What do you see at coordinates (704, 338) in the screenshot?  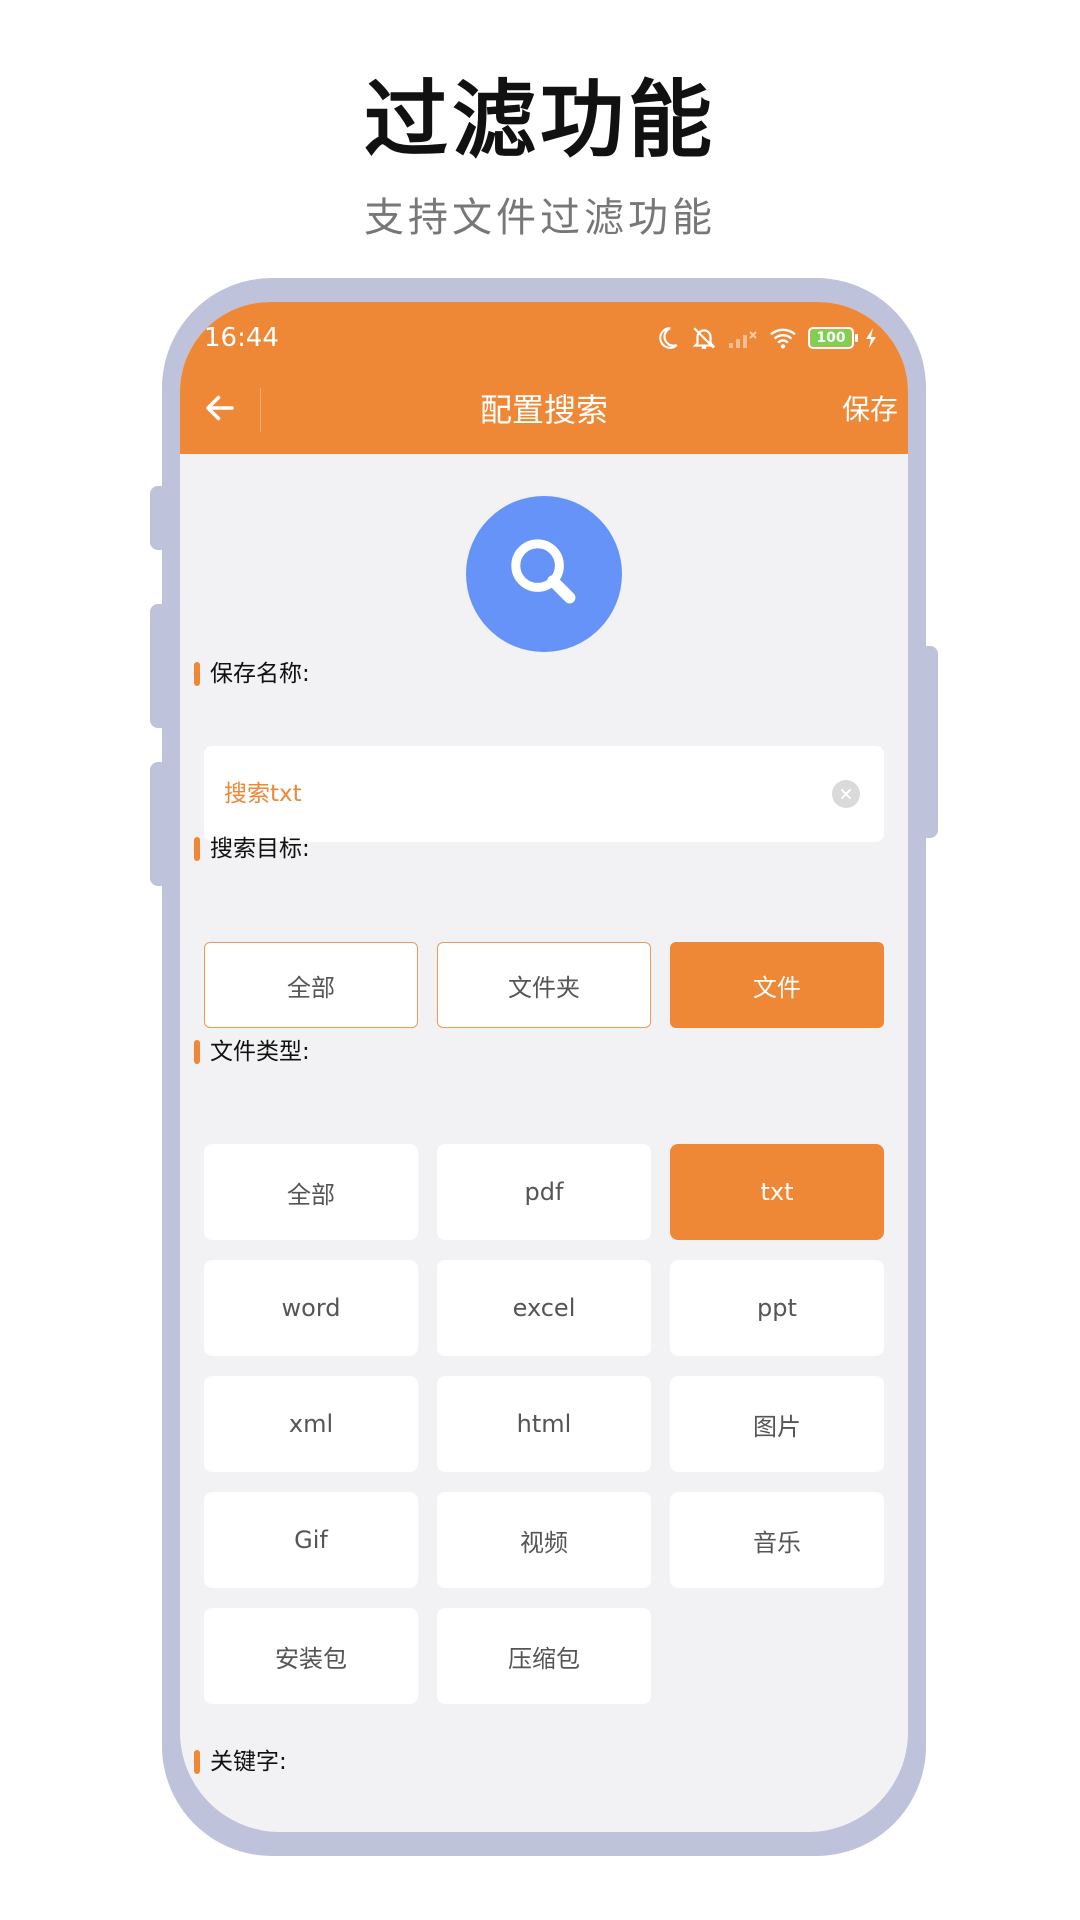 I see `mute-bell-icon` at bounding box center [704, 338].